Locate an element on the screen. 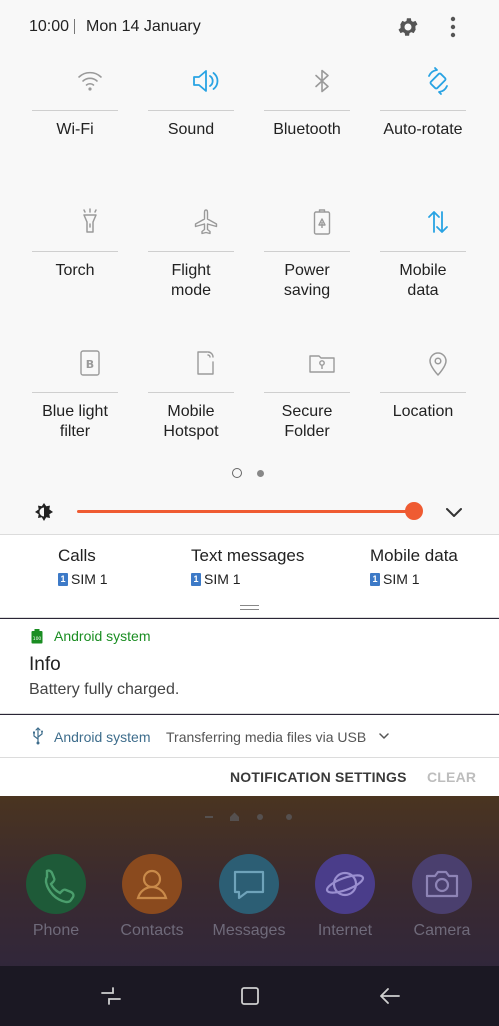  page-dot-active is located at coordinates (237, 473).